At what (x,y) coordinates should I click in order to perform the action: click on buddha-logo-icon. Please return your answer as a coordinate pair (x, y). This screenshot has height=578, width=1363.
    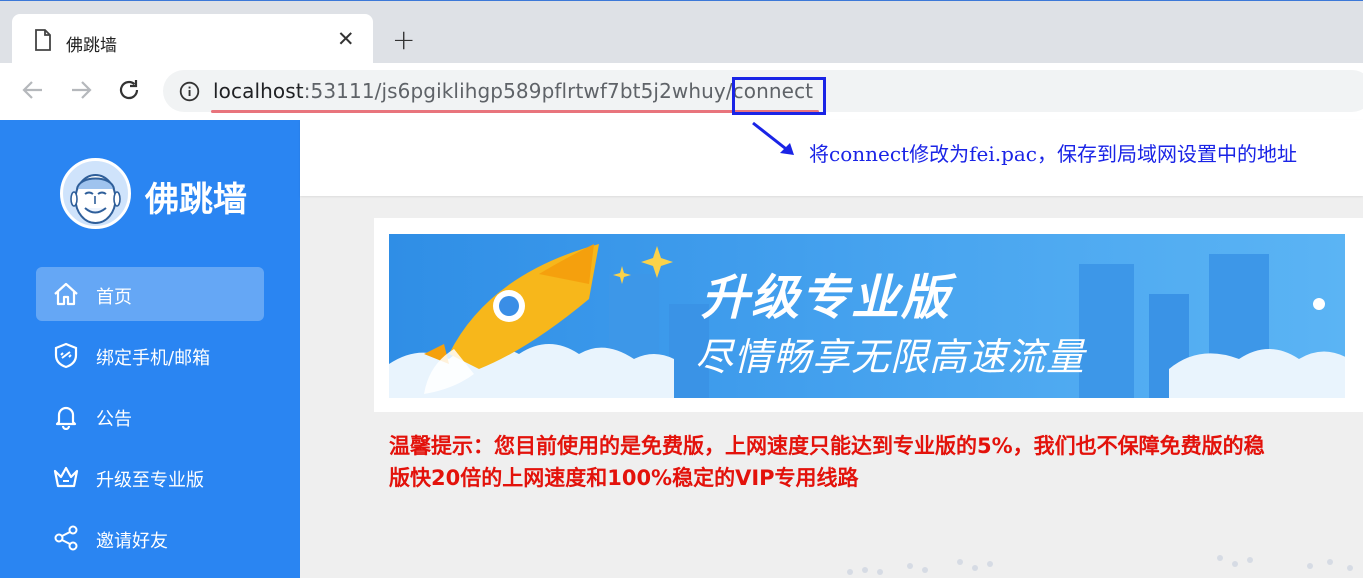
    Looking at the image, I should click on (95, 193).